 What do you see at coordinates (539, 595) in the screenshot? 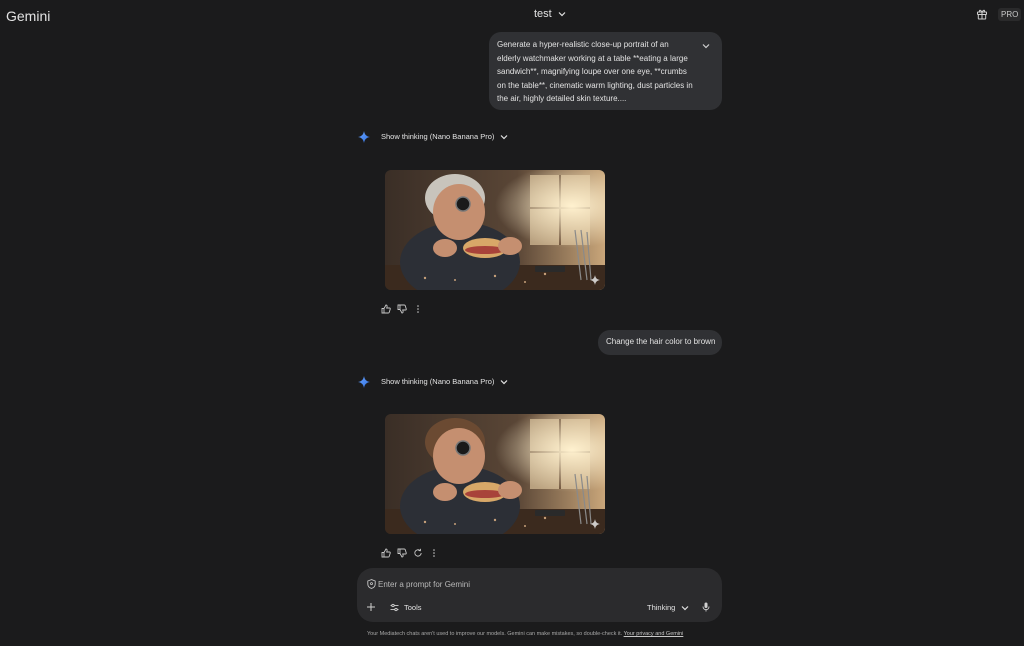
I see `prompt-composer` at bounding box center [539, 595].